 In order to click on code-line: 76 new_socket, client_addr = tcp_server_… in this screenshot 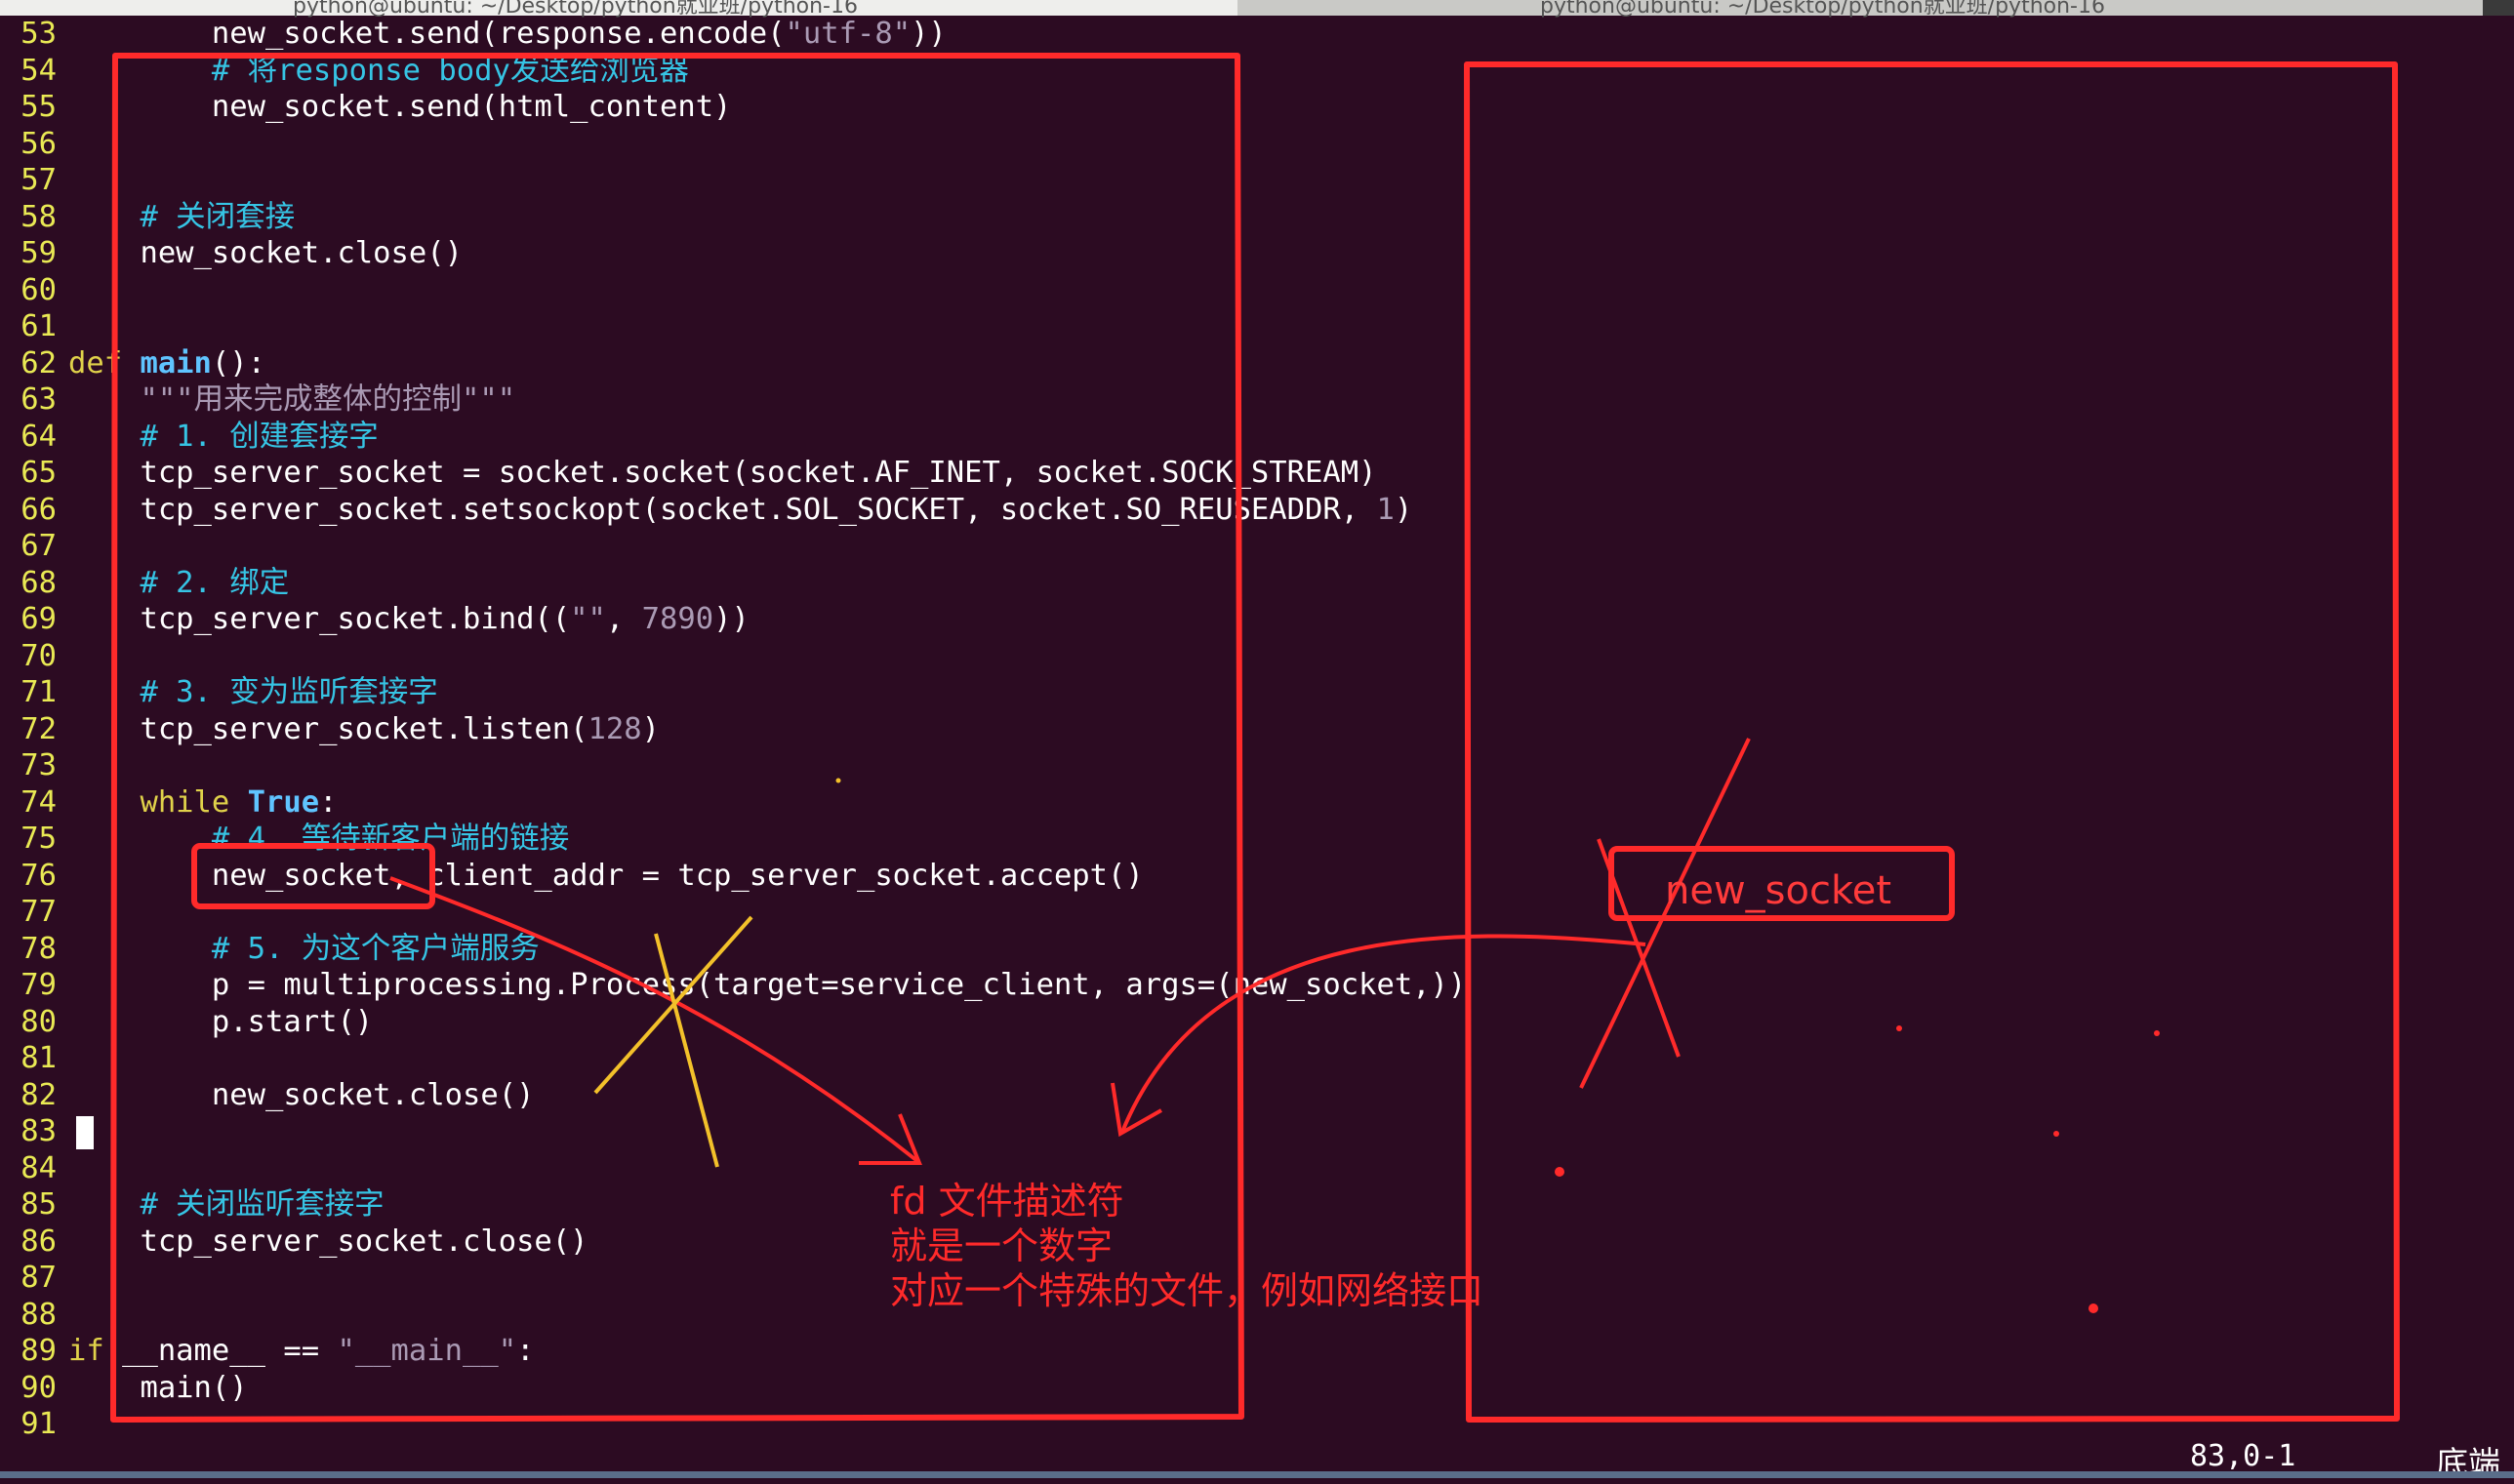, I will do `click(572, 876)`.